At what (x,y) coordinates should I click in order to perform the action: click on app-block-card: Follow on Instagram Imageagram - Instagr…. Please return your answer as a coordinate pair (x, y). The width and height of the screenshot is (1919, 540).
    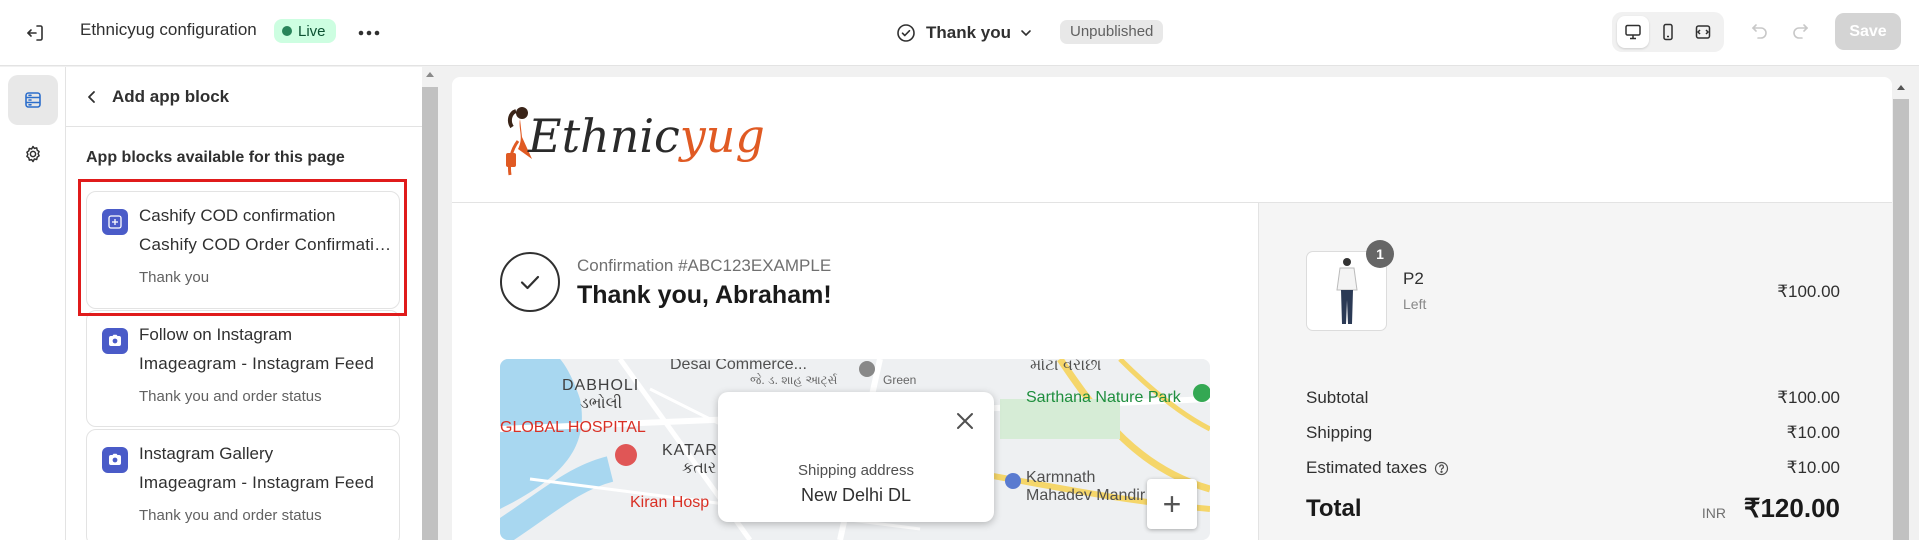
    Looking at the image, I should click on (243, 368).